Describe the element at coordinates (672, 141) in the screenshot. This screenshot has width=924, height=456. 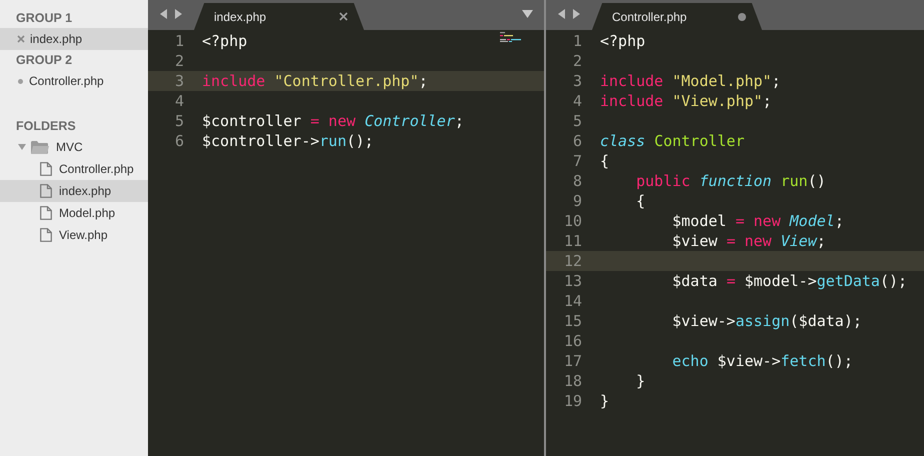
I see `code-line: class Controller` at that location.